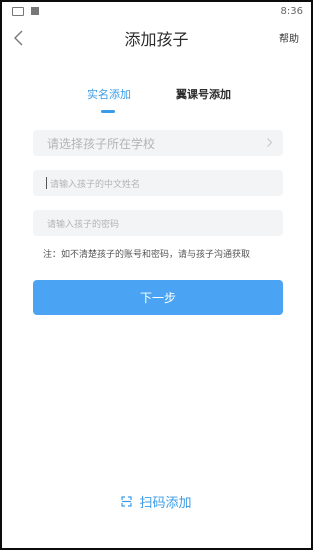  I want to click on navigation-bar: 添加孩子 帮助, so click(156, 38).